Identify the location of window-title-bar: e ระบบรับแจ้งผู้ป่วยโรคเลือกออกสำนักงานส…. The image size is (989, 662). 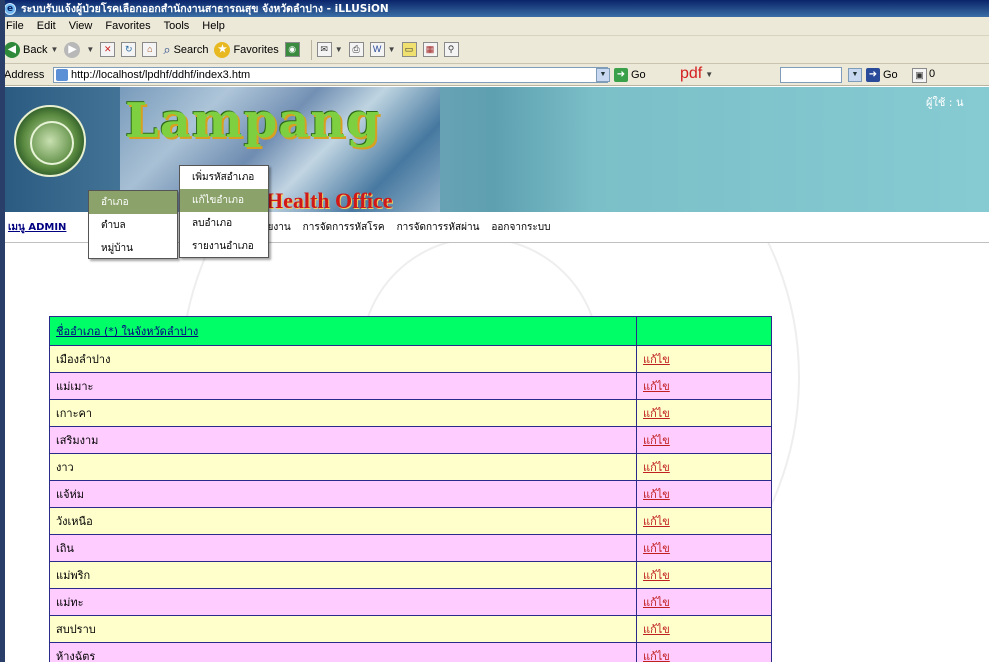
(494, 8).